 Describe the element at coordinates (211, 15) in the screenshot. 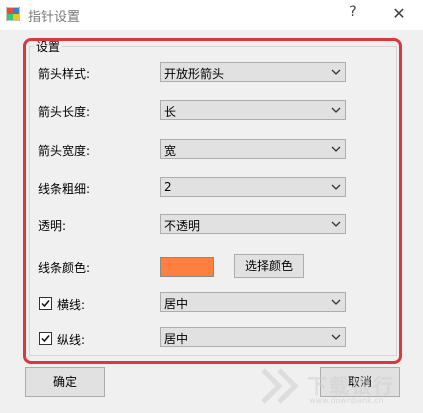

I see `title-bar: 指针设置 ? ✕` at that location.